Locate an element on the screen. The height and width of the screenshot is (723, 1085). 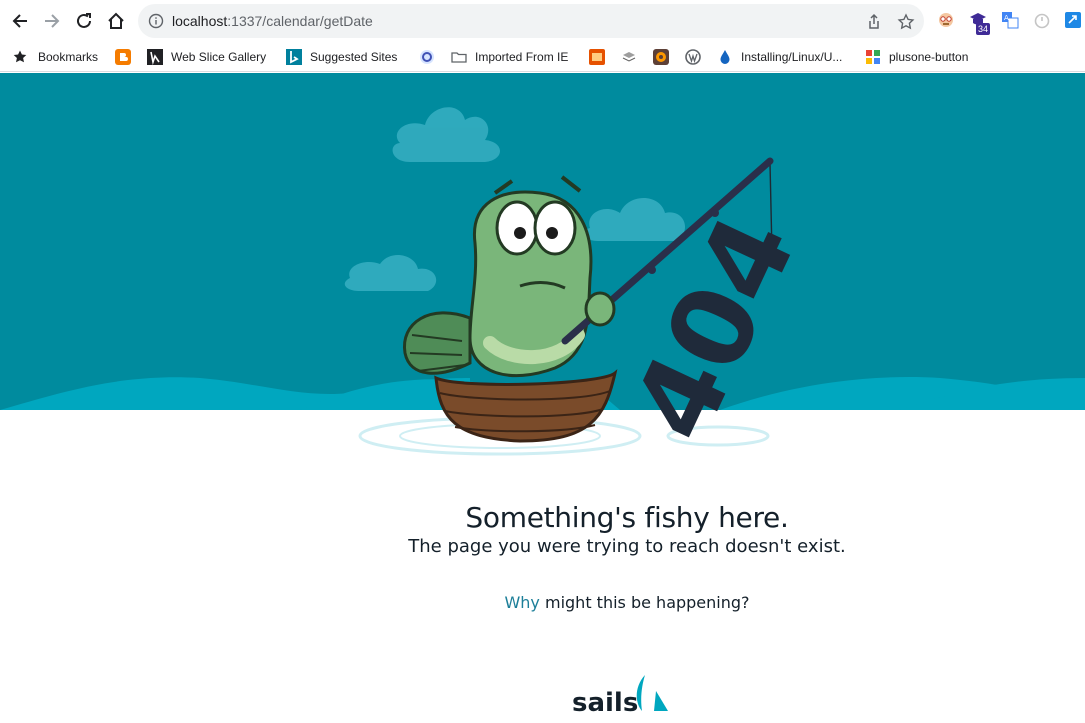
plusone-icon is located at coordinates (873, 57).